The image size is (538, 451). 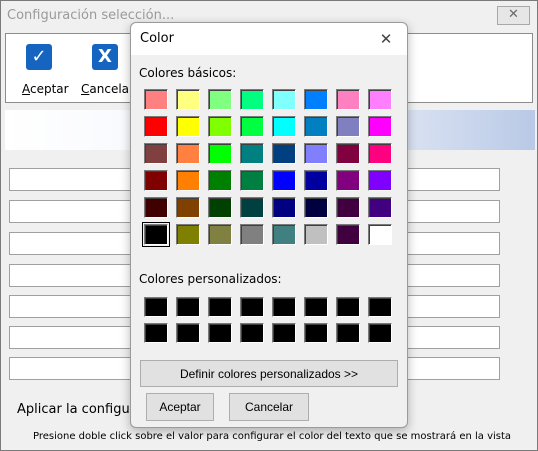 I want to click on config-window-close-button: ✕, so click(x=513, y=15).